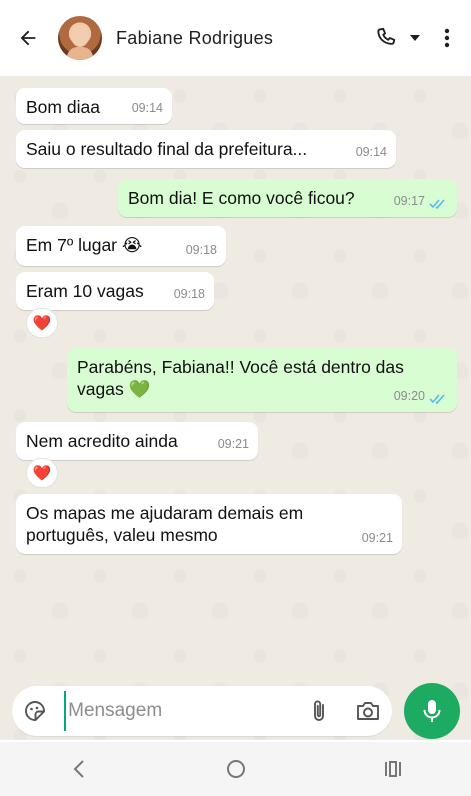 This screenshot has height=796, width=471. Describe the element at coordinates (174, 711) in the screenshot. I see `message-input` at that location.